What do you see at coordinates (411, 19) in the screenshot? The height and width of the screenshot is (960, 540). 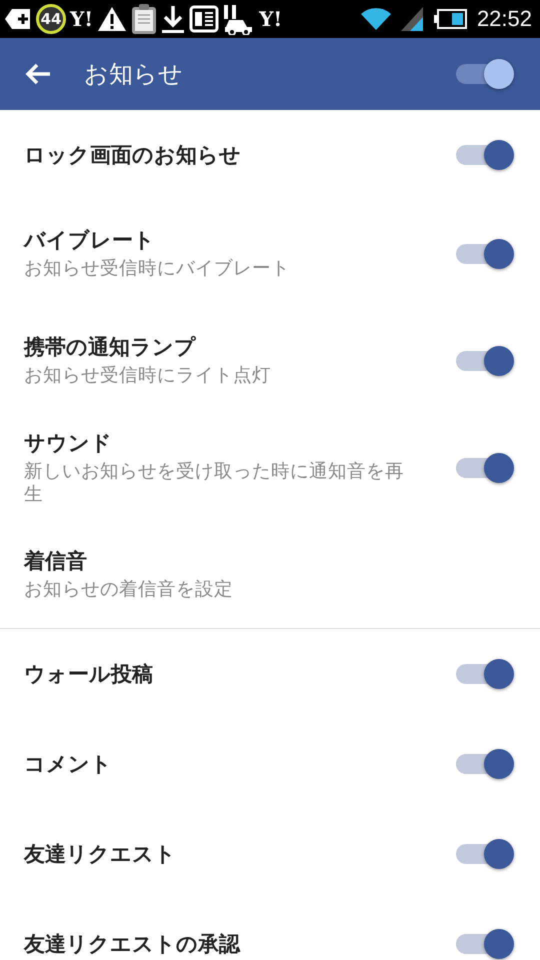 I see `signal-icon` at bounding box center [411, 19].